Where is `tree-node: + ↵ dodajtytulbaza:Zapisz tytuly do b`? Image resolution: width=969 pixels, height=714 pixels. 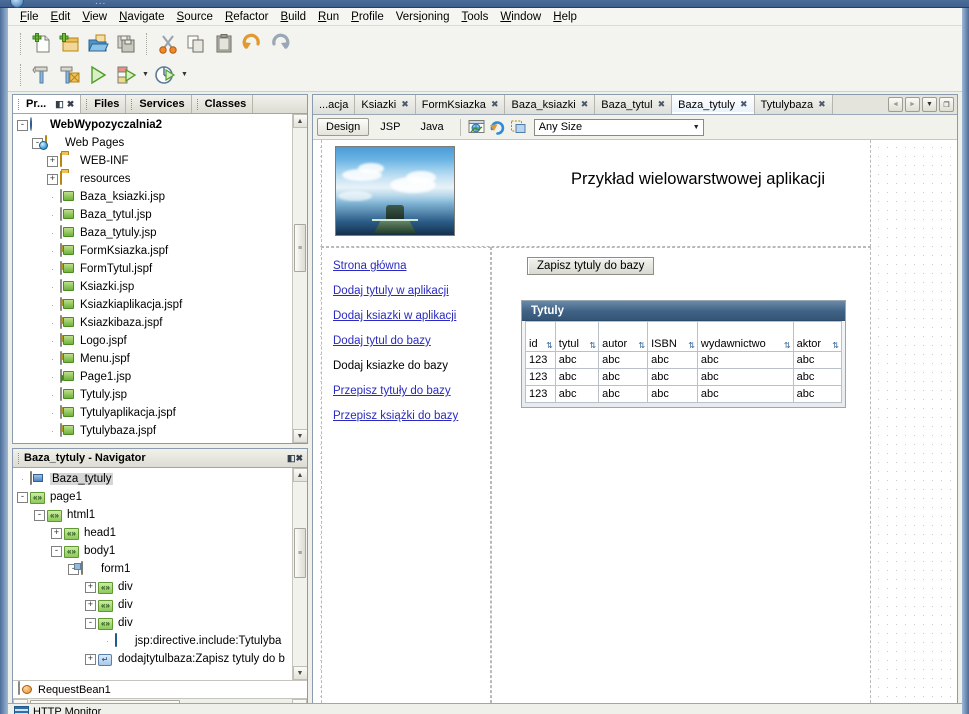 tree-node: + ↵ dodajtytulbaza:Zapisz tytuly do b is located at coordinates (152, 659).